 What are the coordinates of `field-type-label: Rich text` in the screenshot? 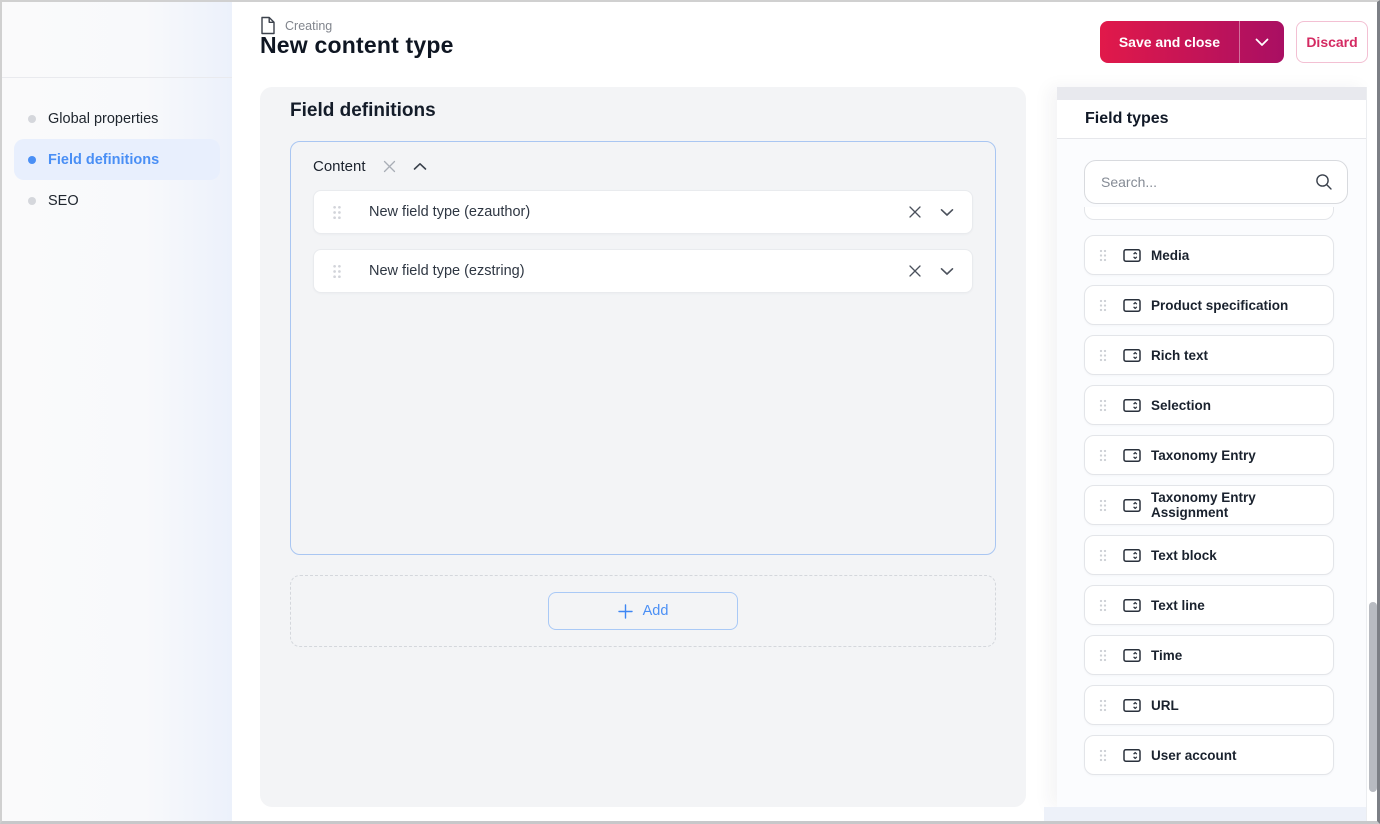 It's located at (1180, 355).